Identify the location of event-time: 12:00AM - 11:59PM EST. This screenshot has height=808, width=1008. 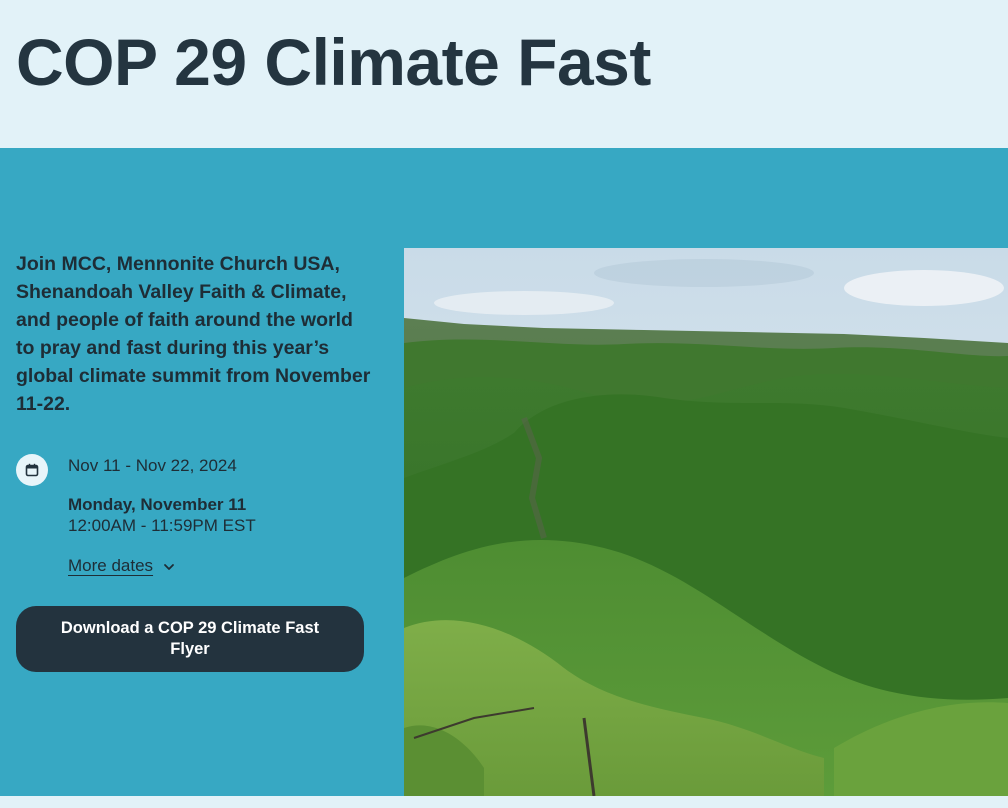
(162, 525).